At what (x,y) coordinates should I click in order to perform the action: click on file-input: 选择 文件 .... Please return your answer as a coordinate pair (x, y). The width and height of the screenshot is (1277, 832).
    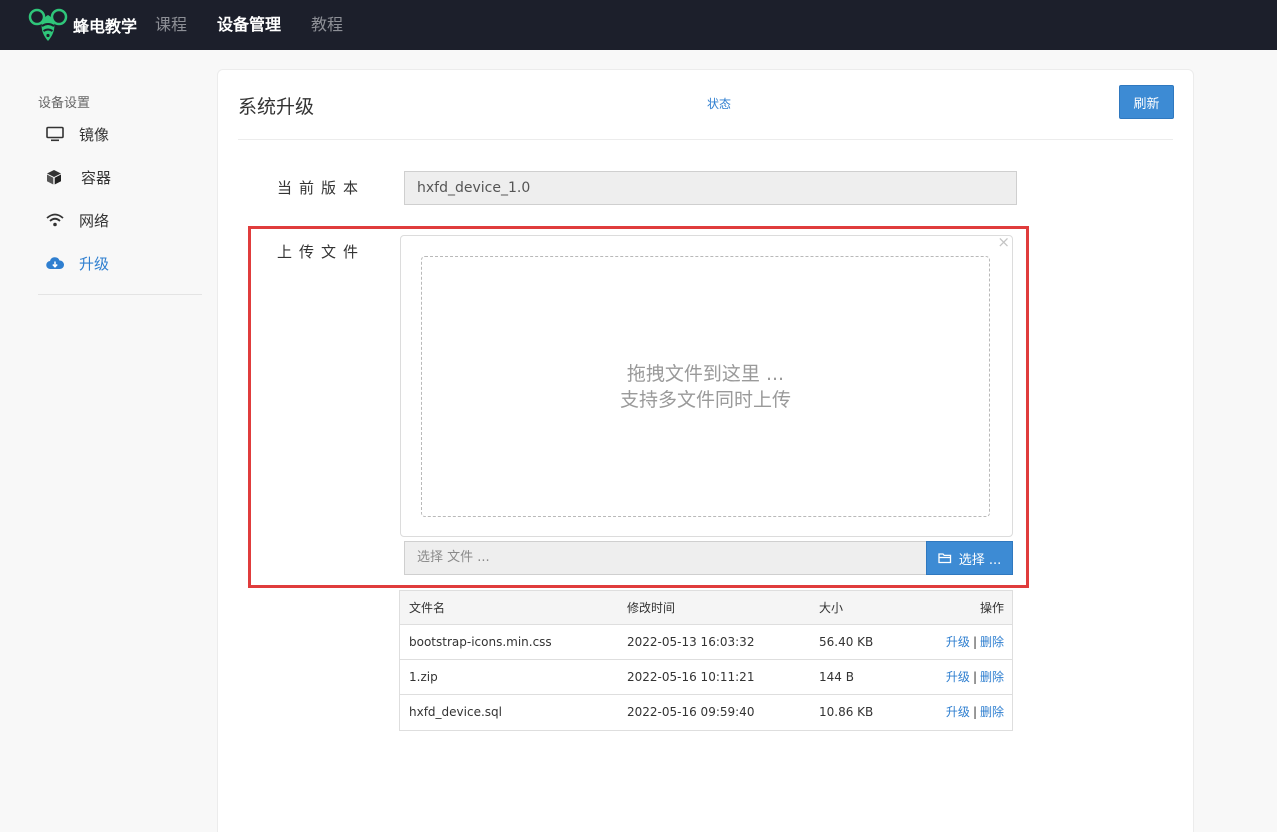
    Looking at the image, I should click on (665, 558).